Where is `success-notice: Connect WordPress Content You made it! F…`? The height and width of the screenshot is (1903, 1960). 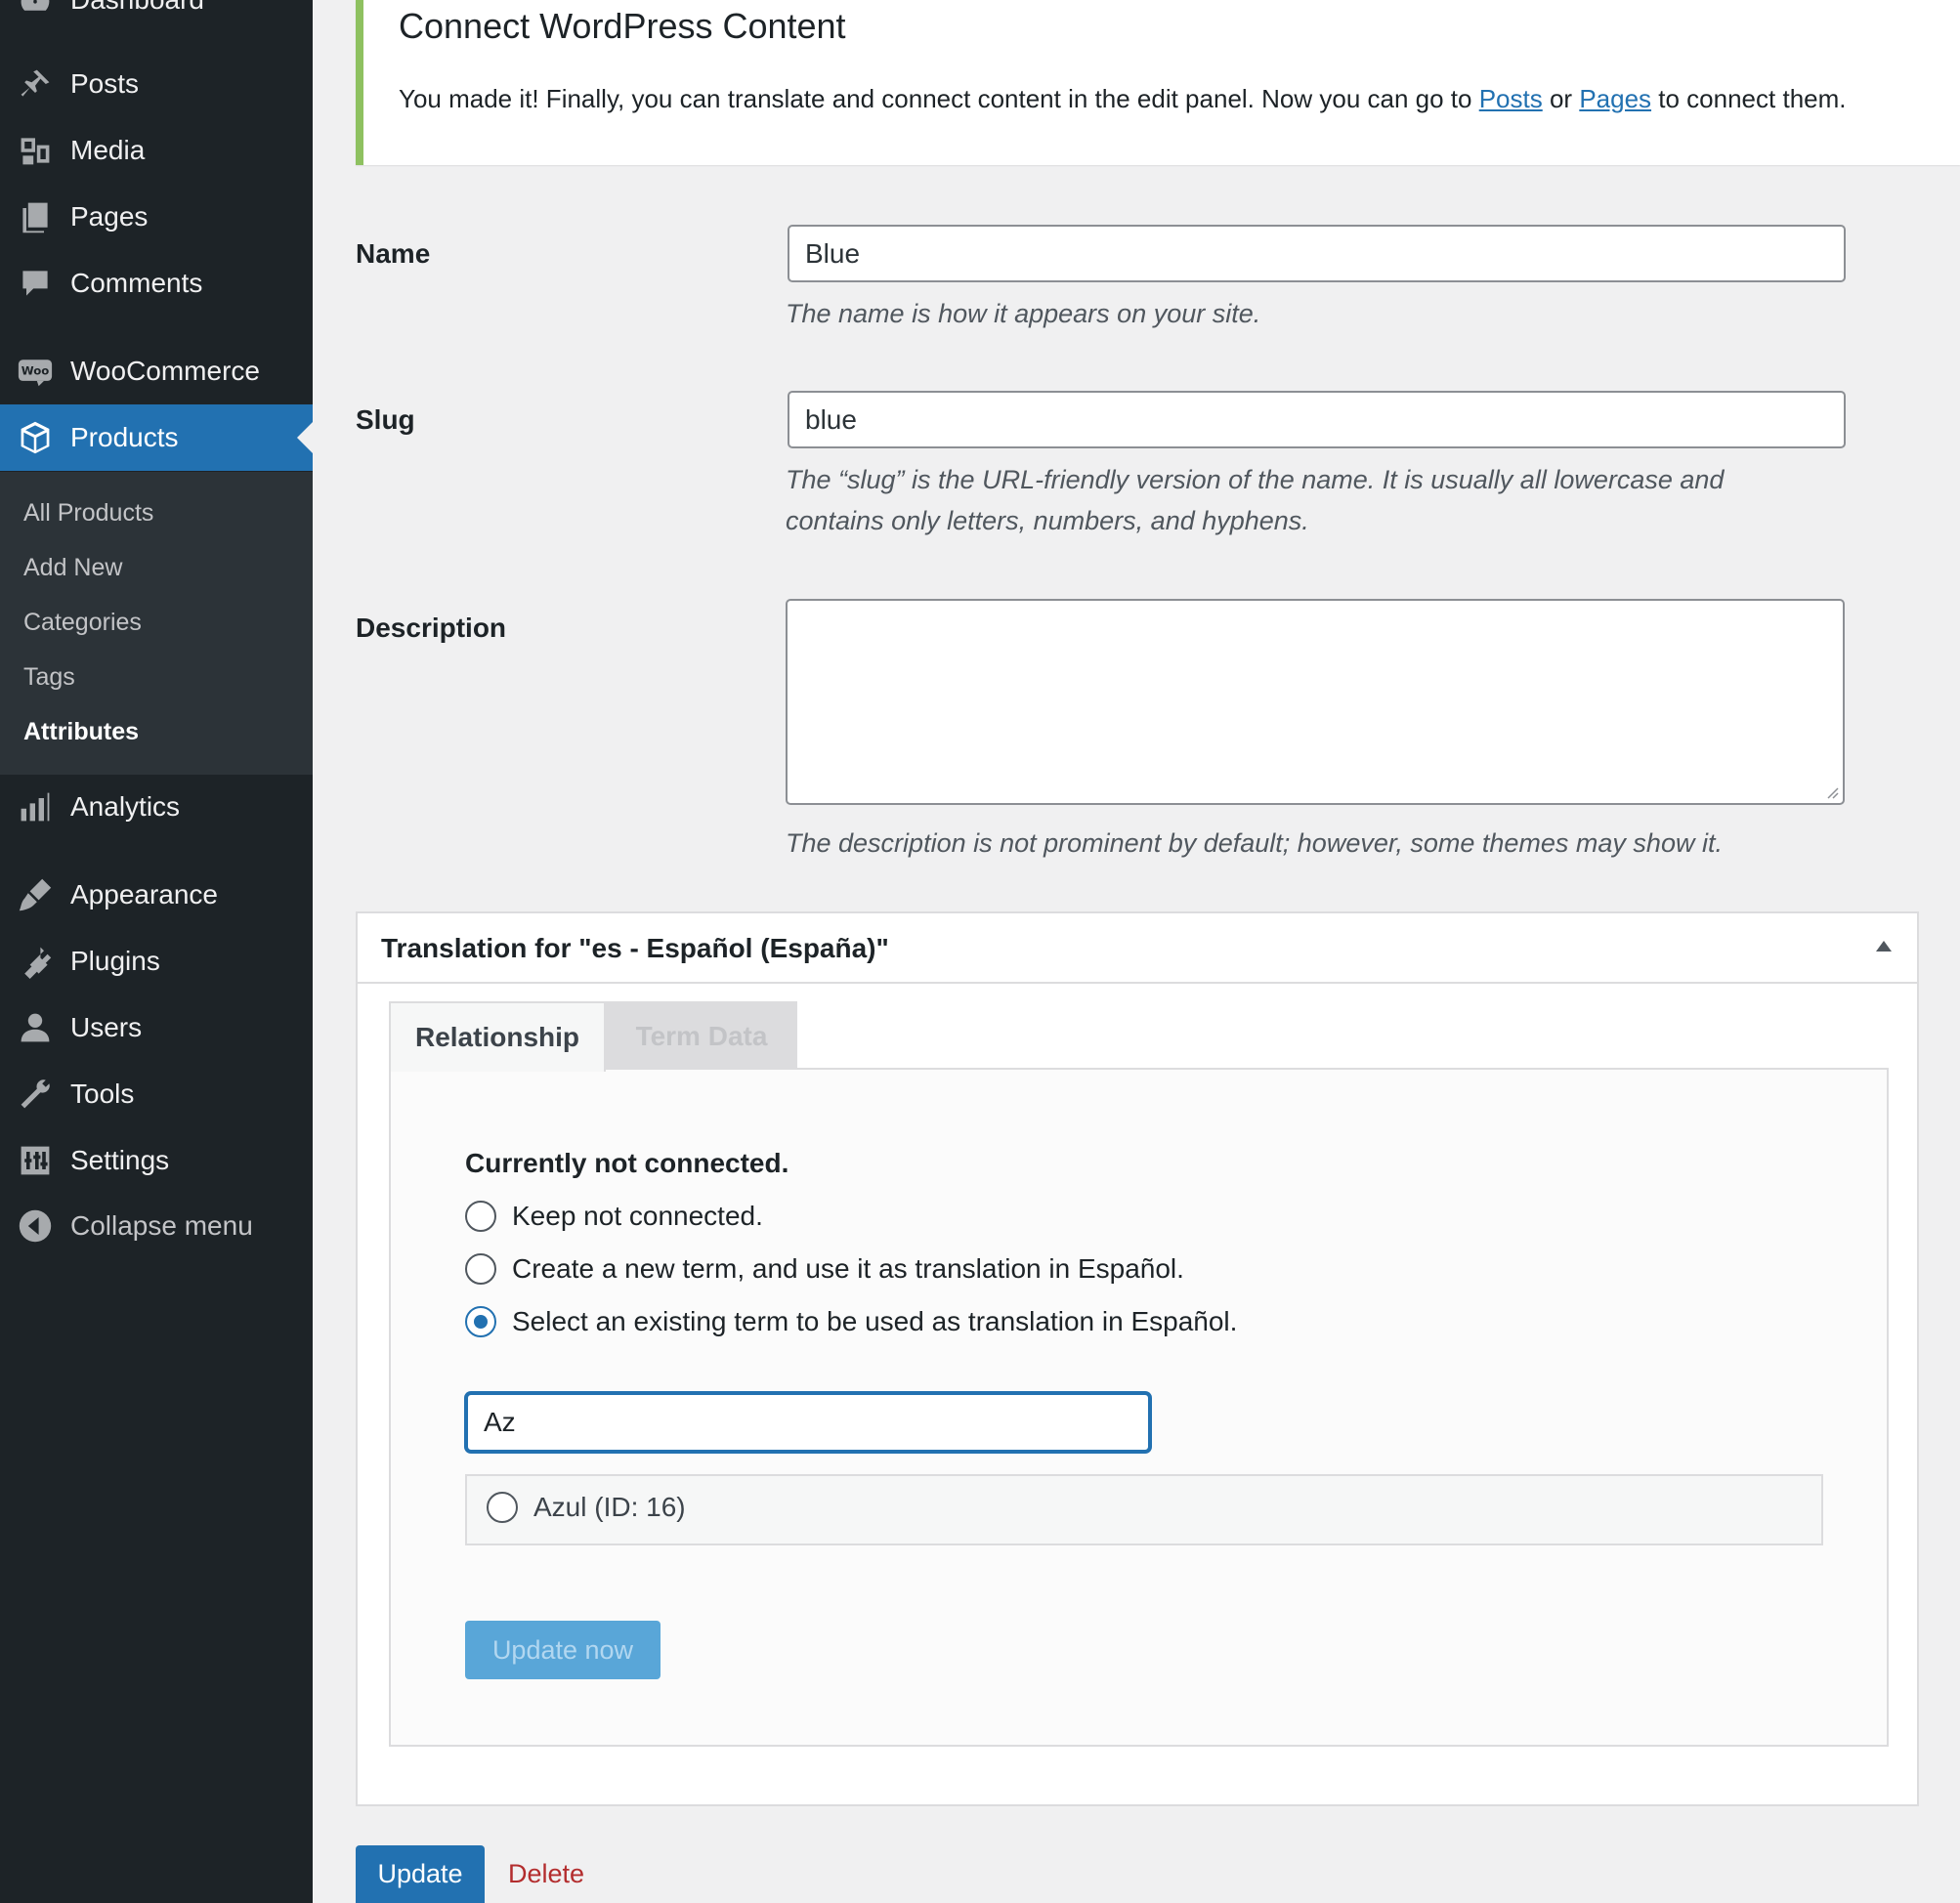
success-notice: Connect WordPress Content You made it! F… is located at coordinates (1158, 82).